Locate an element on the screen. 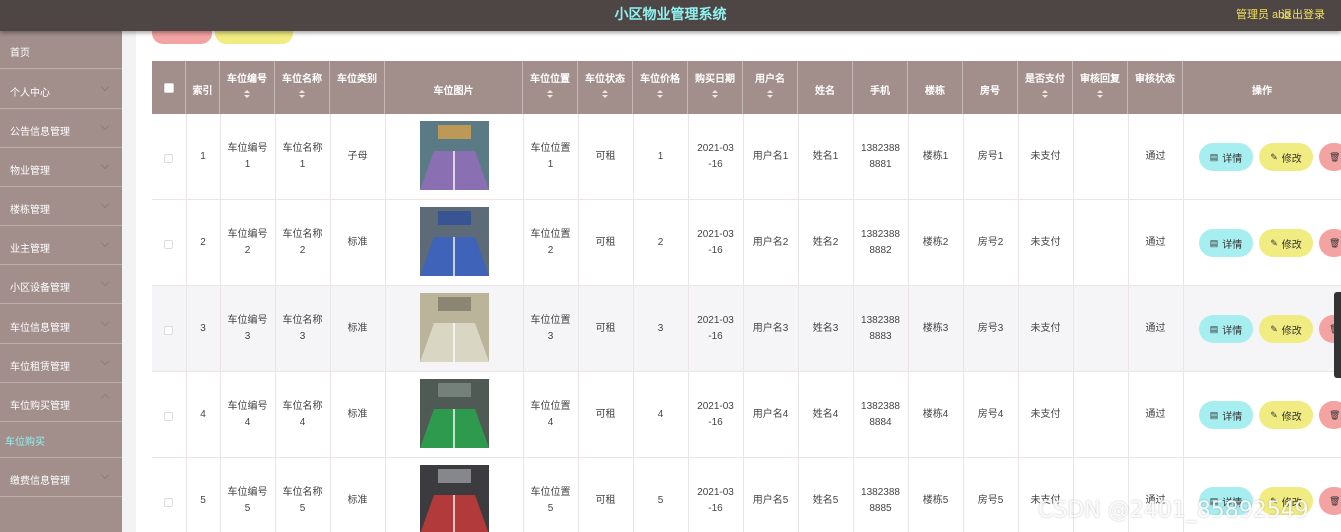 The height and width of the screenshot is (532, 1341). col-header: 操作 is located at coordinates (1262, 87).